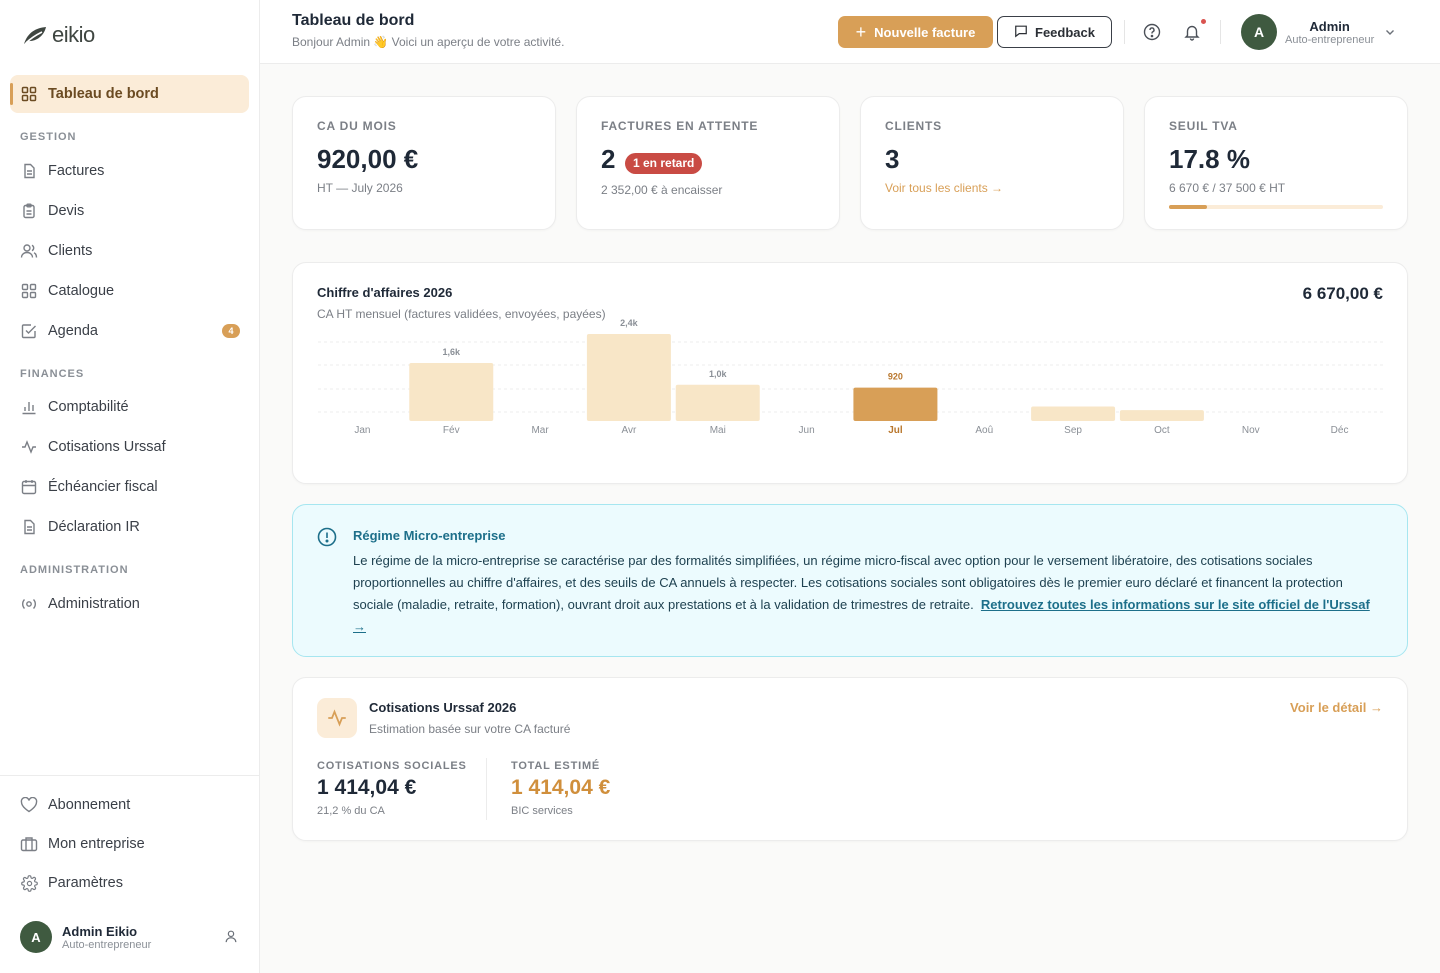 The height and width of the screenshot is (973, 1440). I want to click on new-invoice-label: Nouvelle facture, so click(925, 32).